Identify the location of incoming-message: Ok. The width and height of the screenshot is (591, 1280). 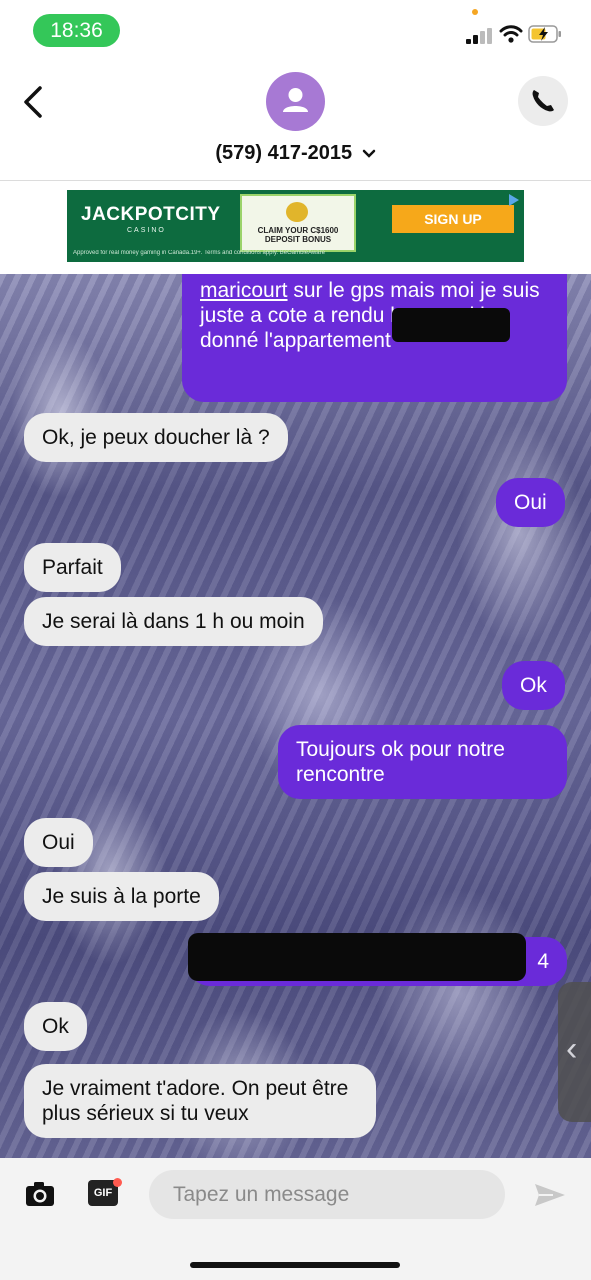
(55, 1026).